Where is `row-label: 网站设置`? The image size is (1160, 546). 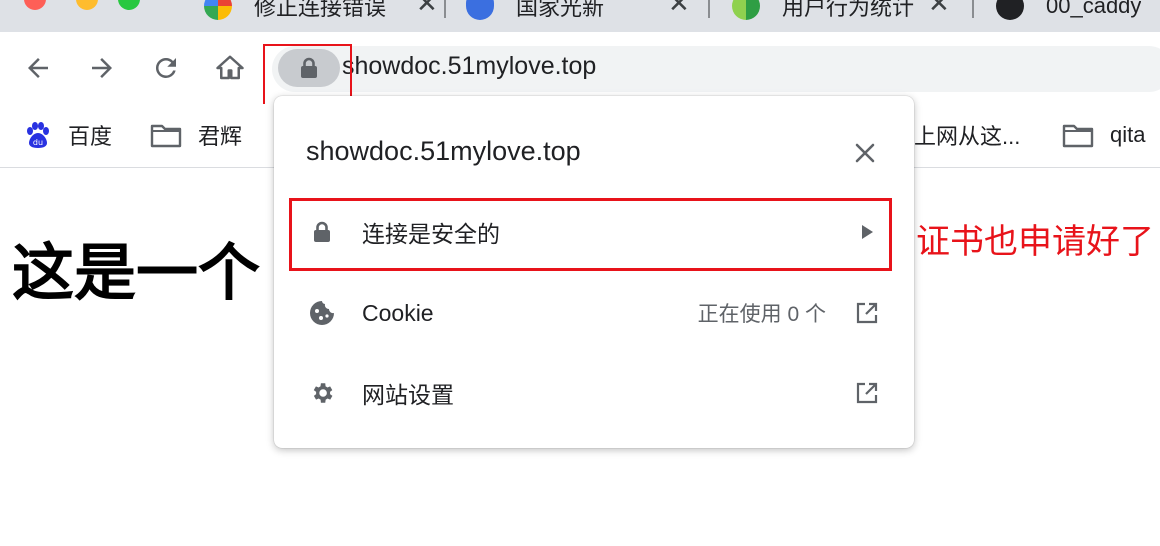
row-label: 网站设置 is located at coordinates (408, 395).